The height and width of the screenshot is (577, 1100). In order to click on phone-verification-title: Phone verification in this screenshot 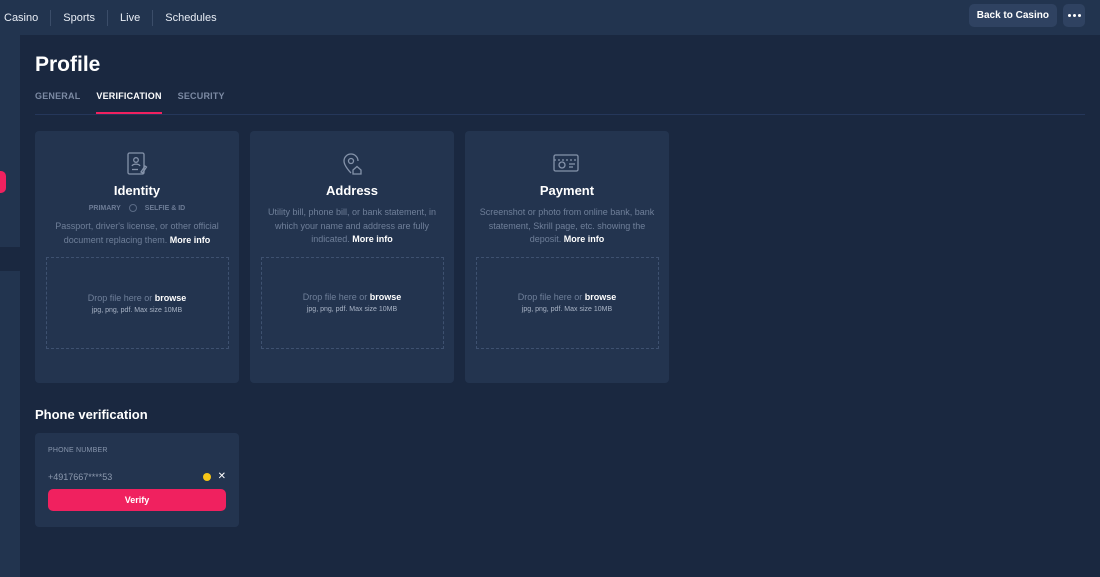, I will do `click(91, 414)`.